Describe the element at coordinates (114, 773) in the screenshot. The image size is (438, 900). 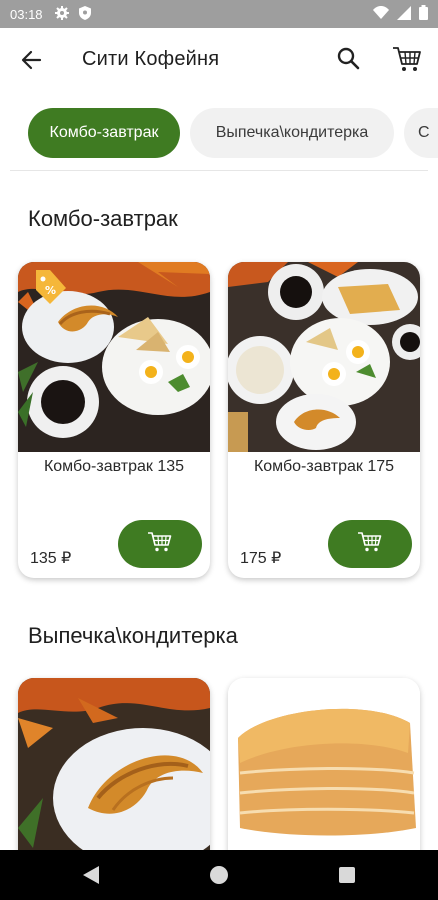
I see `croissant-photo` at that location.